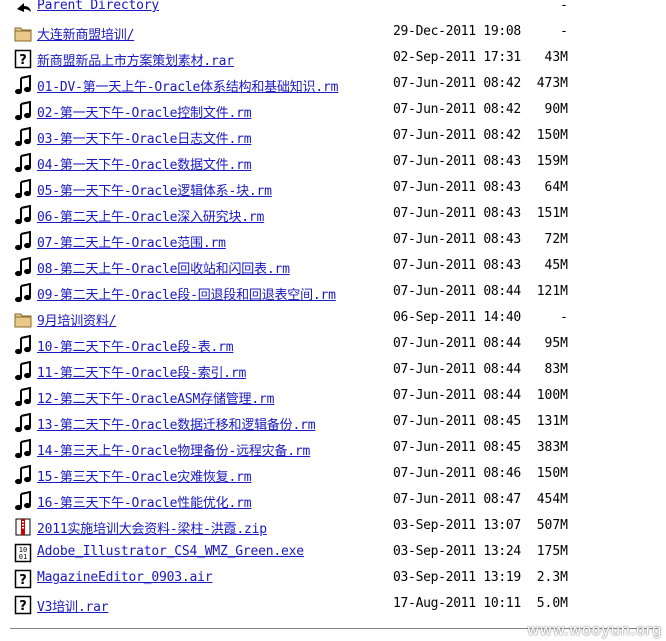 This screenshot has width=666, height=641. What do you see at coordinates (556, 265) in the screenshot?
I see `file-size: 45M` at bounding box center [556, 265].